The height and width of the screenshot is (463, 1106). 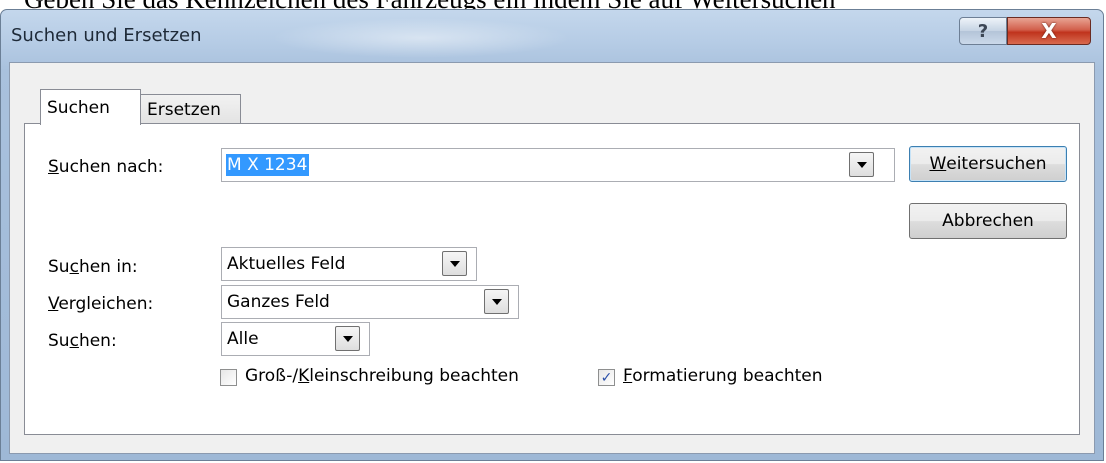 What do you see at coordinates (228, 377) in the screenshot?
I see `match-case-checkbox` at bounding box center [228, 377].